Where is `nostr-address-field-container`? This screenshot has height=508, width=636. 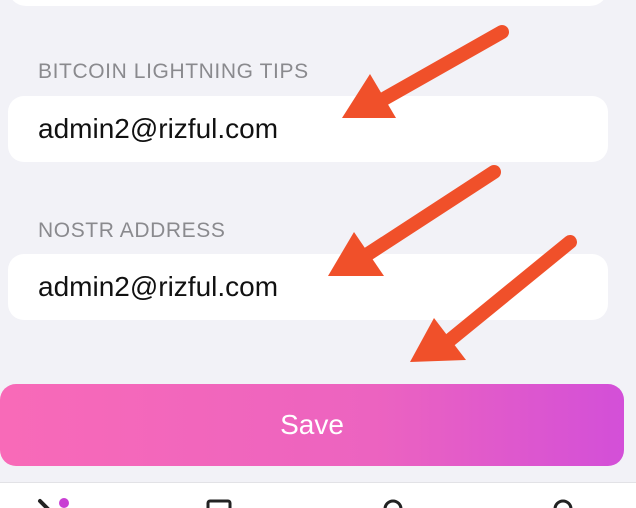
nostr-address-field-container is located at coordinates (308, 287).